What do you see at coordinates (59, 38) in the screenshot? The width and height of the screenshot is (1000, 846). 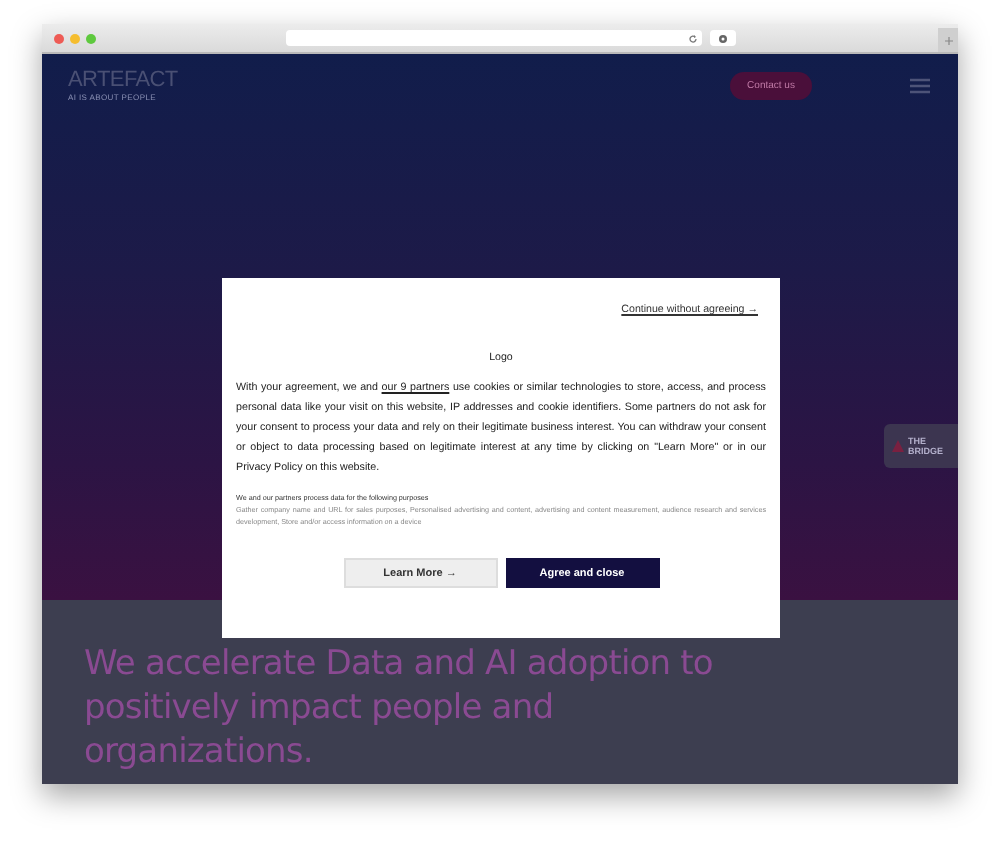 I see `window-close-button` at bounding box center [59, 38].